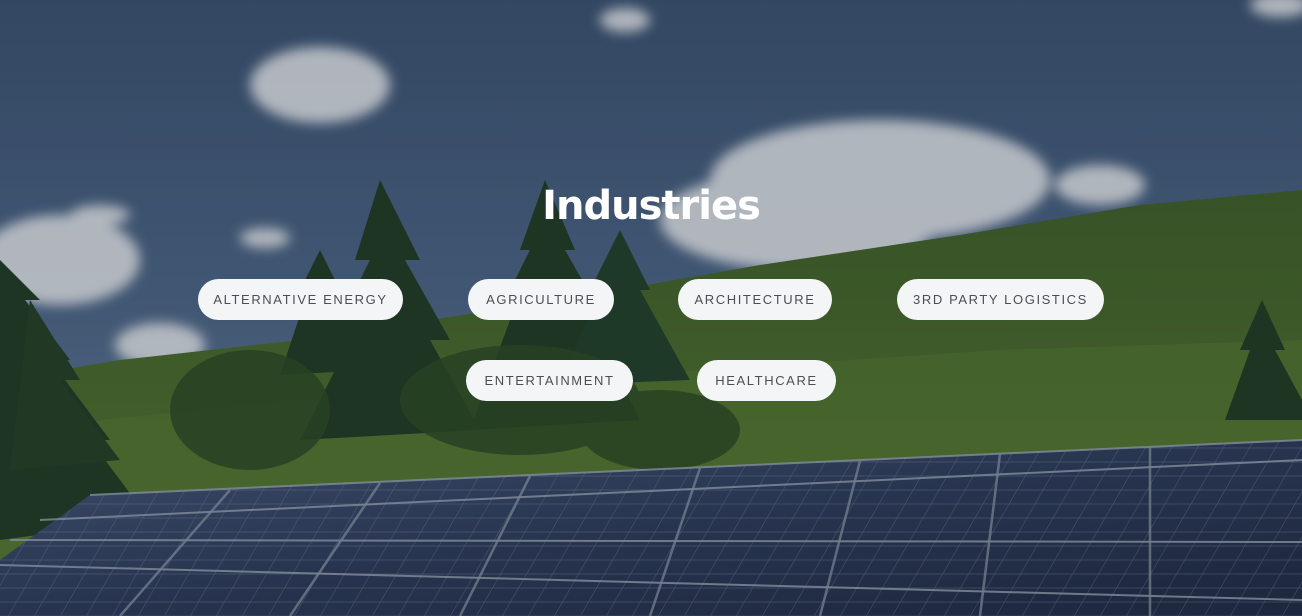  I want to click on industry-button-3rd-party-logistics: 3RD PARTY LOGISTICS, so click(1000, 299).